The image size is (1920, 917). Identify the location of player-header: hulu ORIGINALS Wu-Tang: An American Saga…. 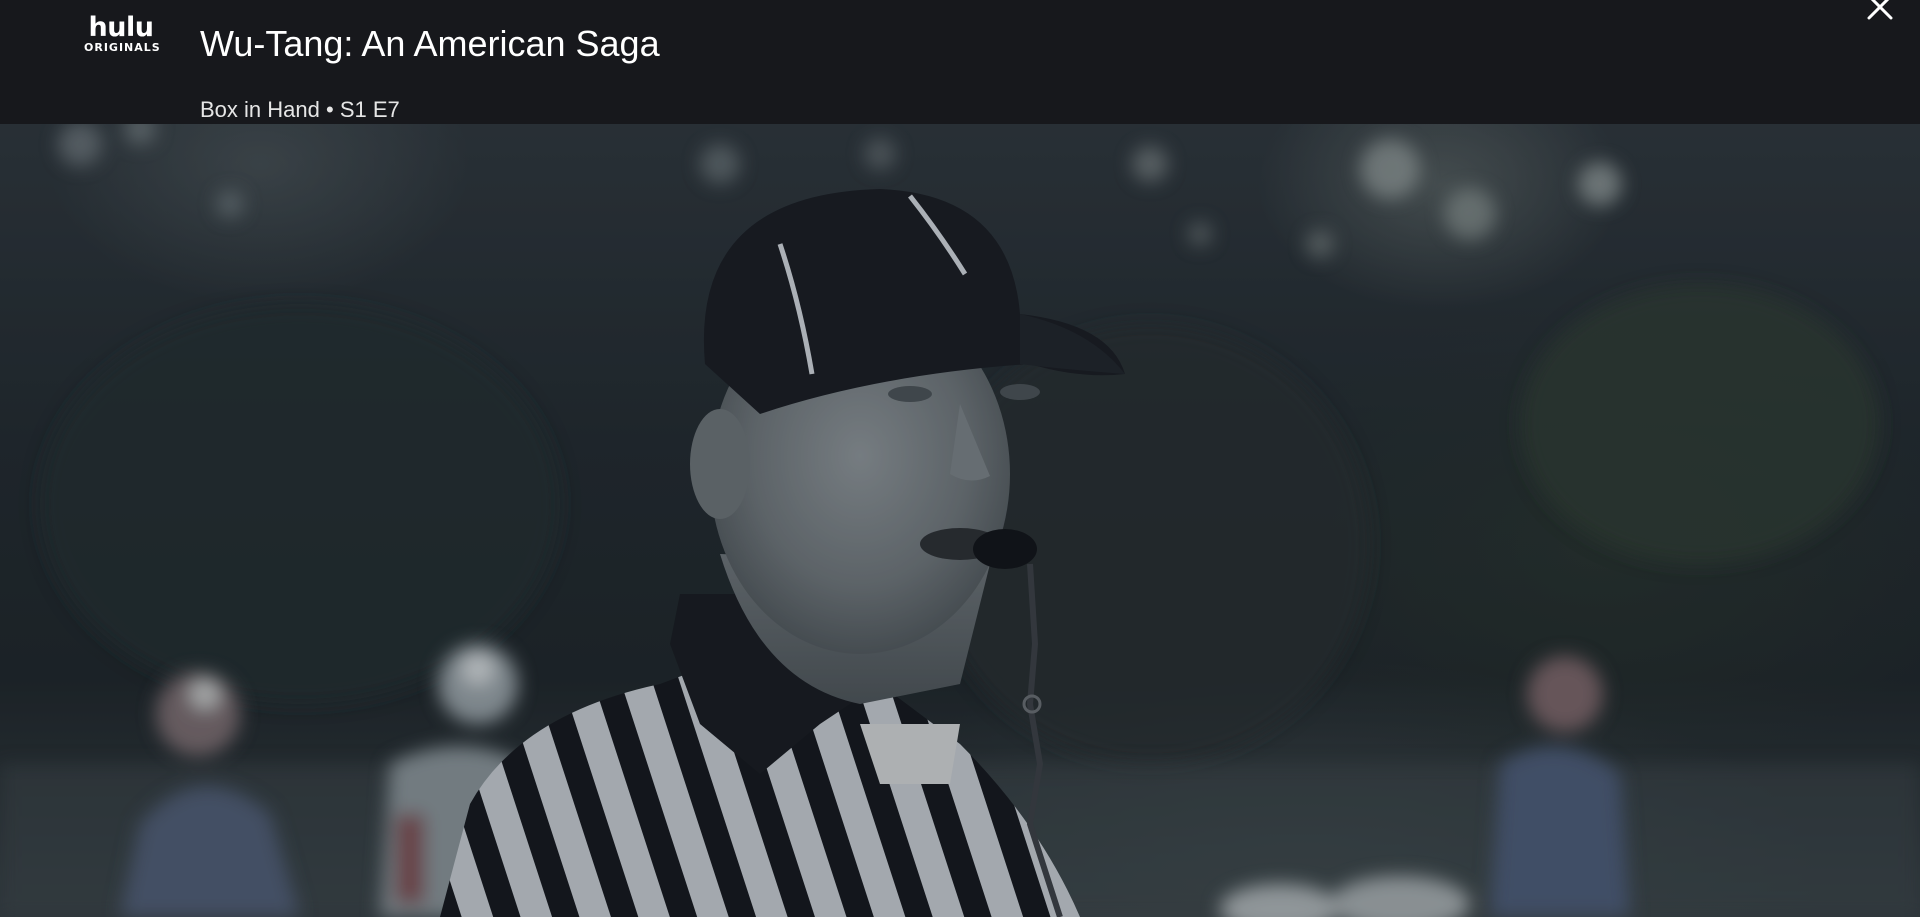
(960, 62).